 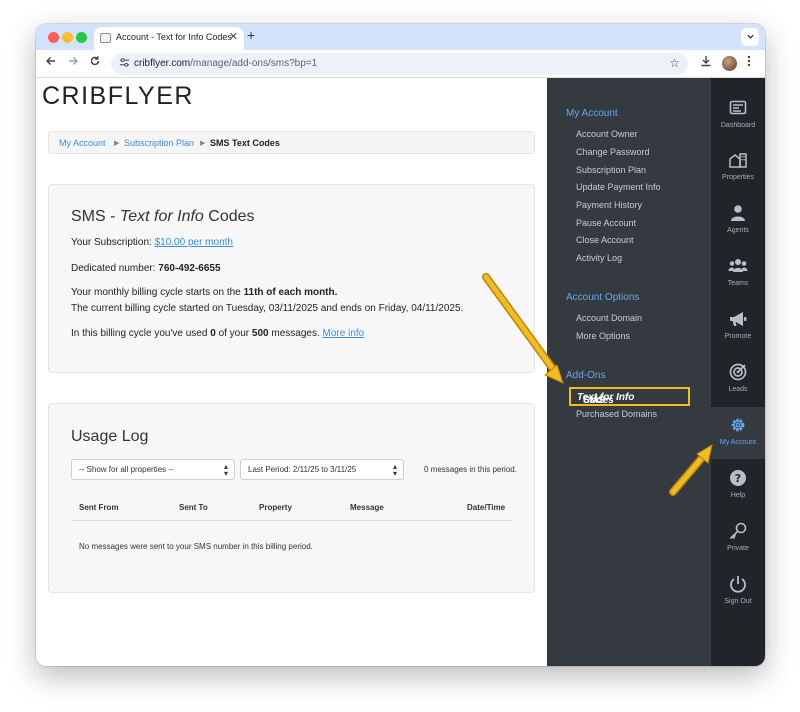 I want to click on rail-item-properties: Properties, so click(x=738, y=168).